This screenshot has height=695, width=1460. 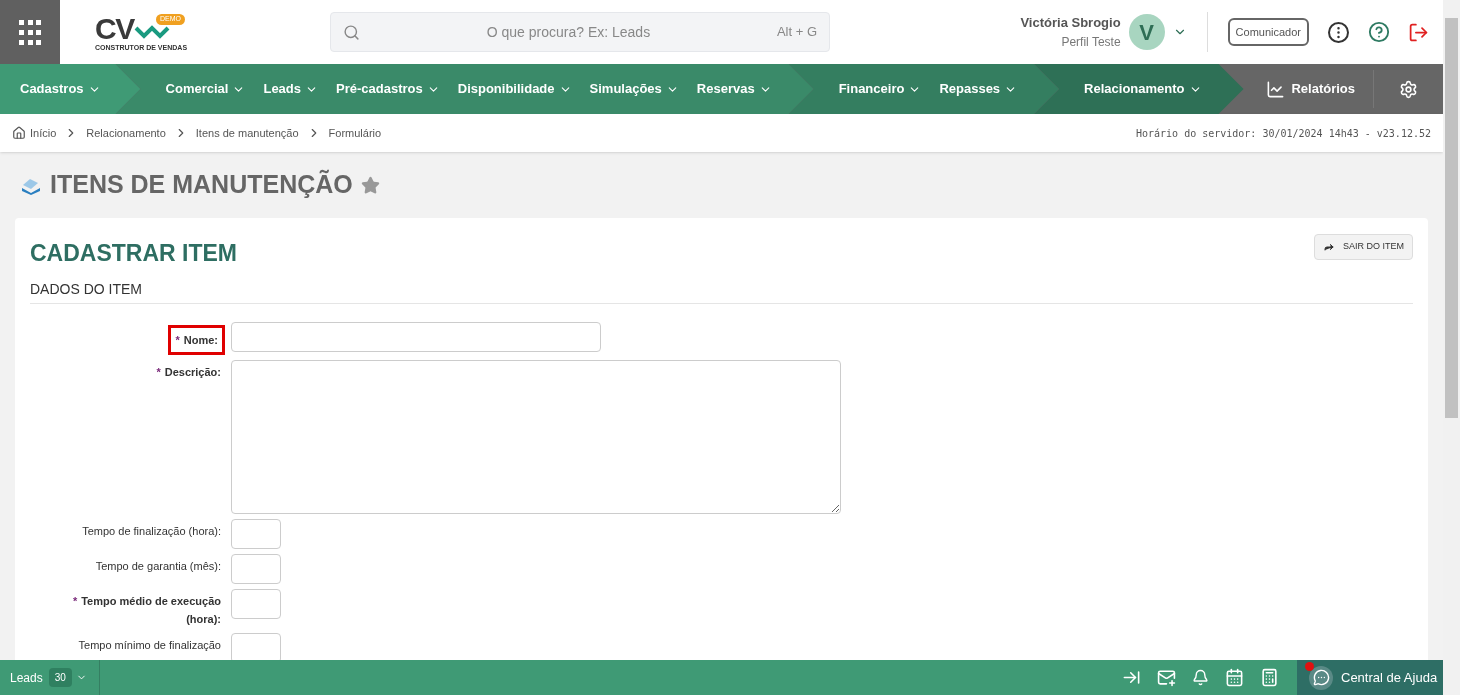 I want to click on user-name: Victória Sbrogio, so click(x=1070, y=23).